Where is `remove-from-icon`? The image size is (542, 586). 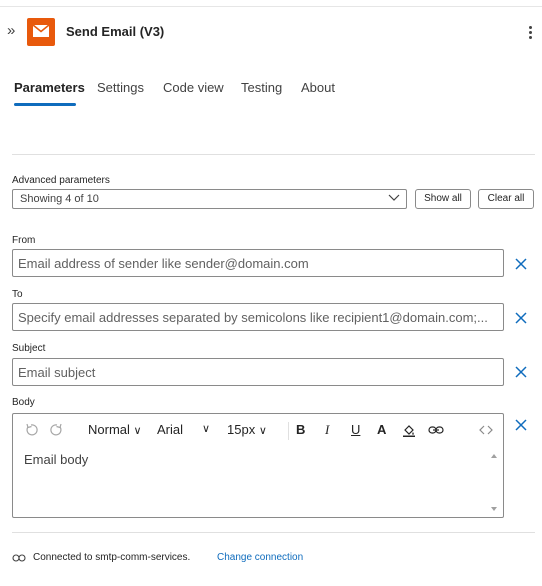 remove-from-icon is located at coordinates (521, 264).